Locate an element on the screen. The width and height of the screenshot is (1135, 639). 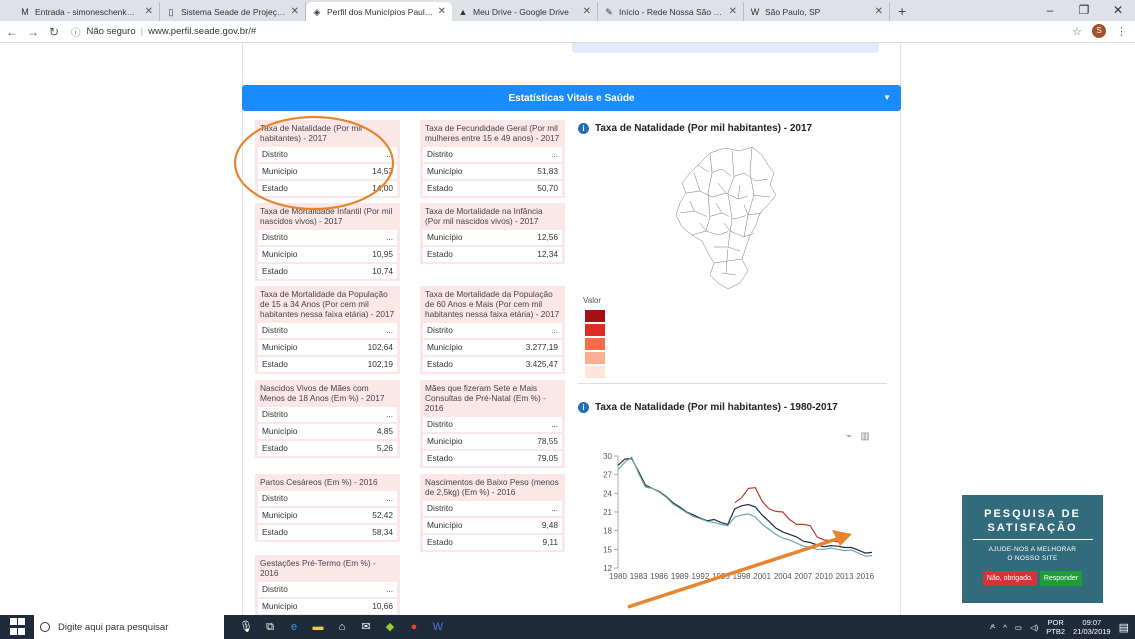
row-value: 79,05 is located at coordinates (547, 458).